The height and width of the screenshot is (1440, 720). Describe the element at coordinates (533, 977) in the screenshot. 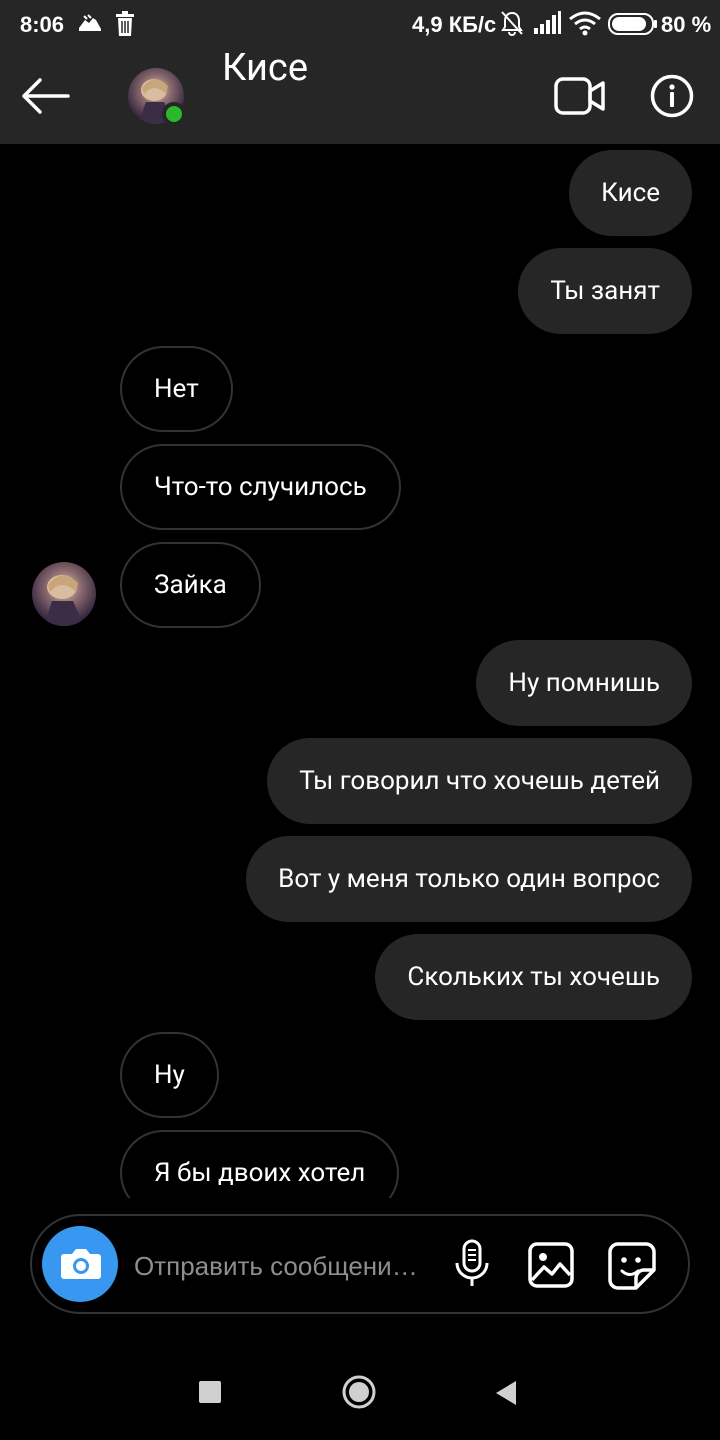

I see `message-bubble-outgoing: Скольких ты хочешь` at that location.